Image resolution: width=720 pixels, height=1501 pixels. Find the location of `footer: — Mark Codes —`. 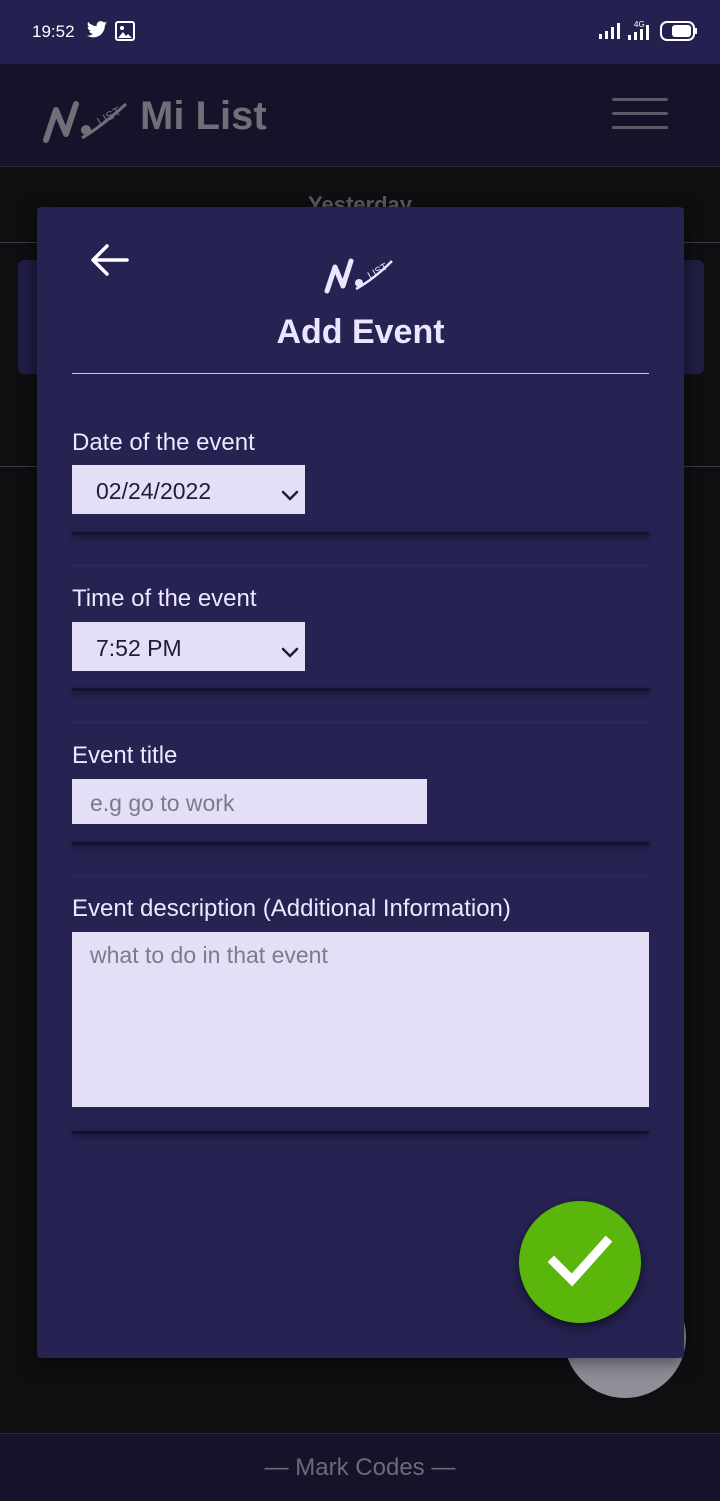

footer: — Mark Codes — is located at coordinates (360, 1467).